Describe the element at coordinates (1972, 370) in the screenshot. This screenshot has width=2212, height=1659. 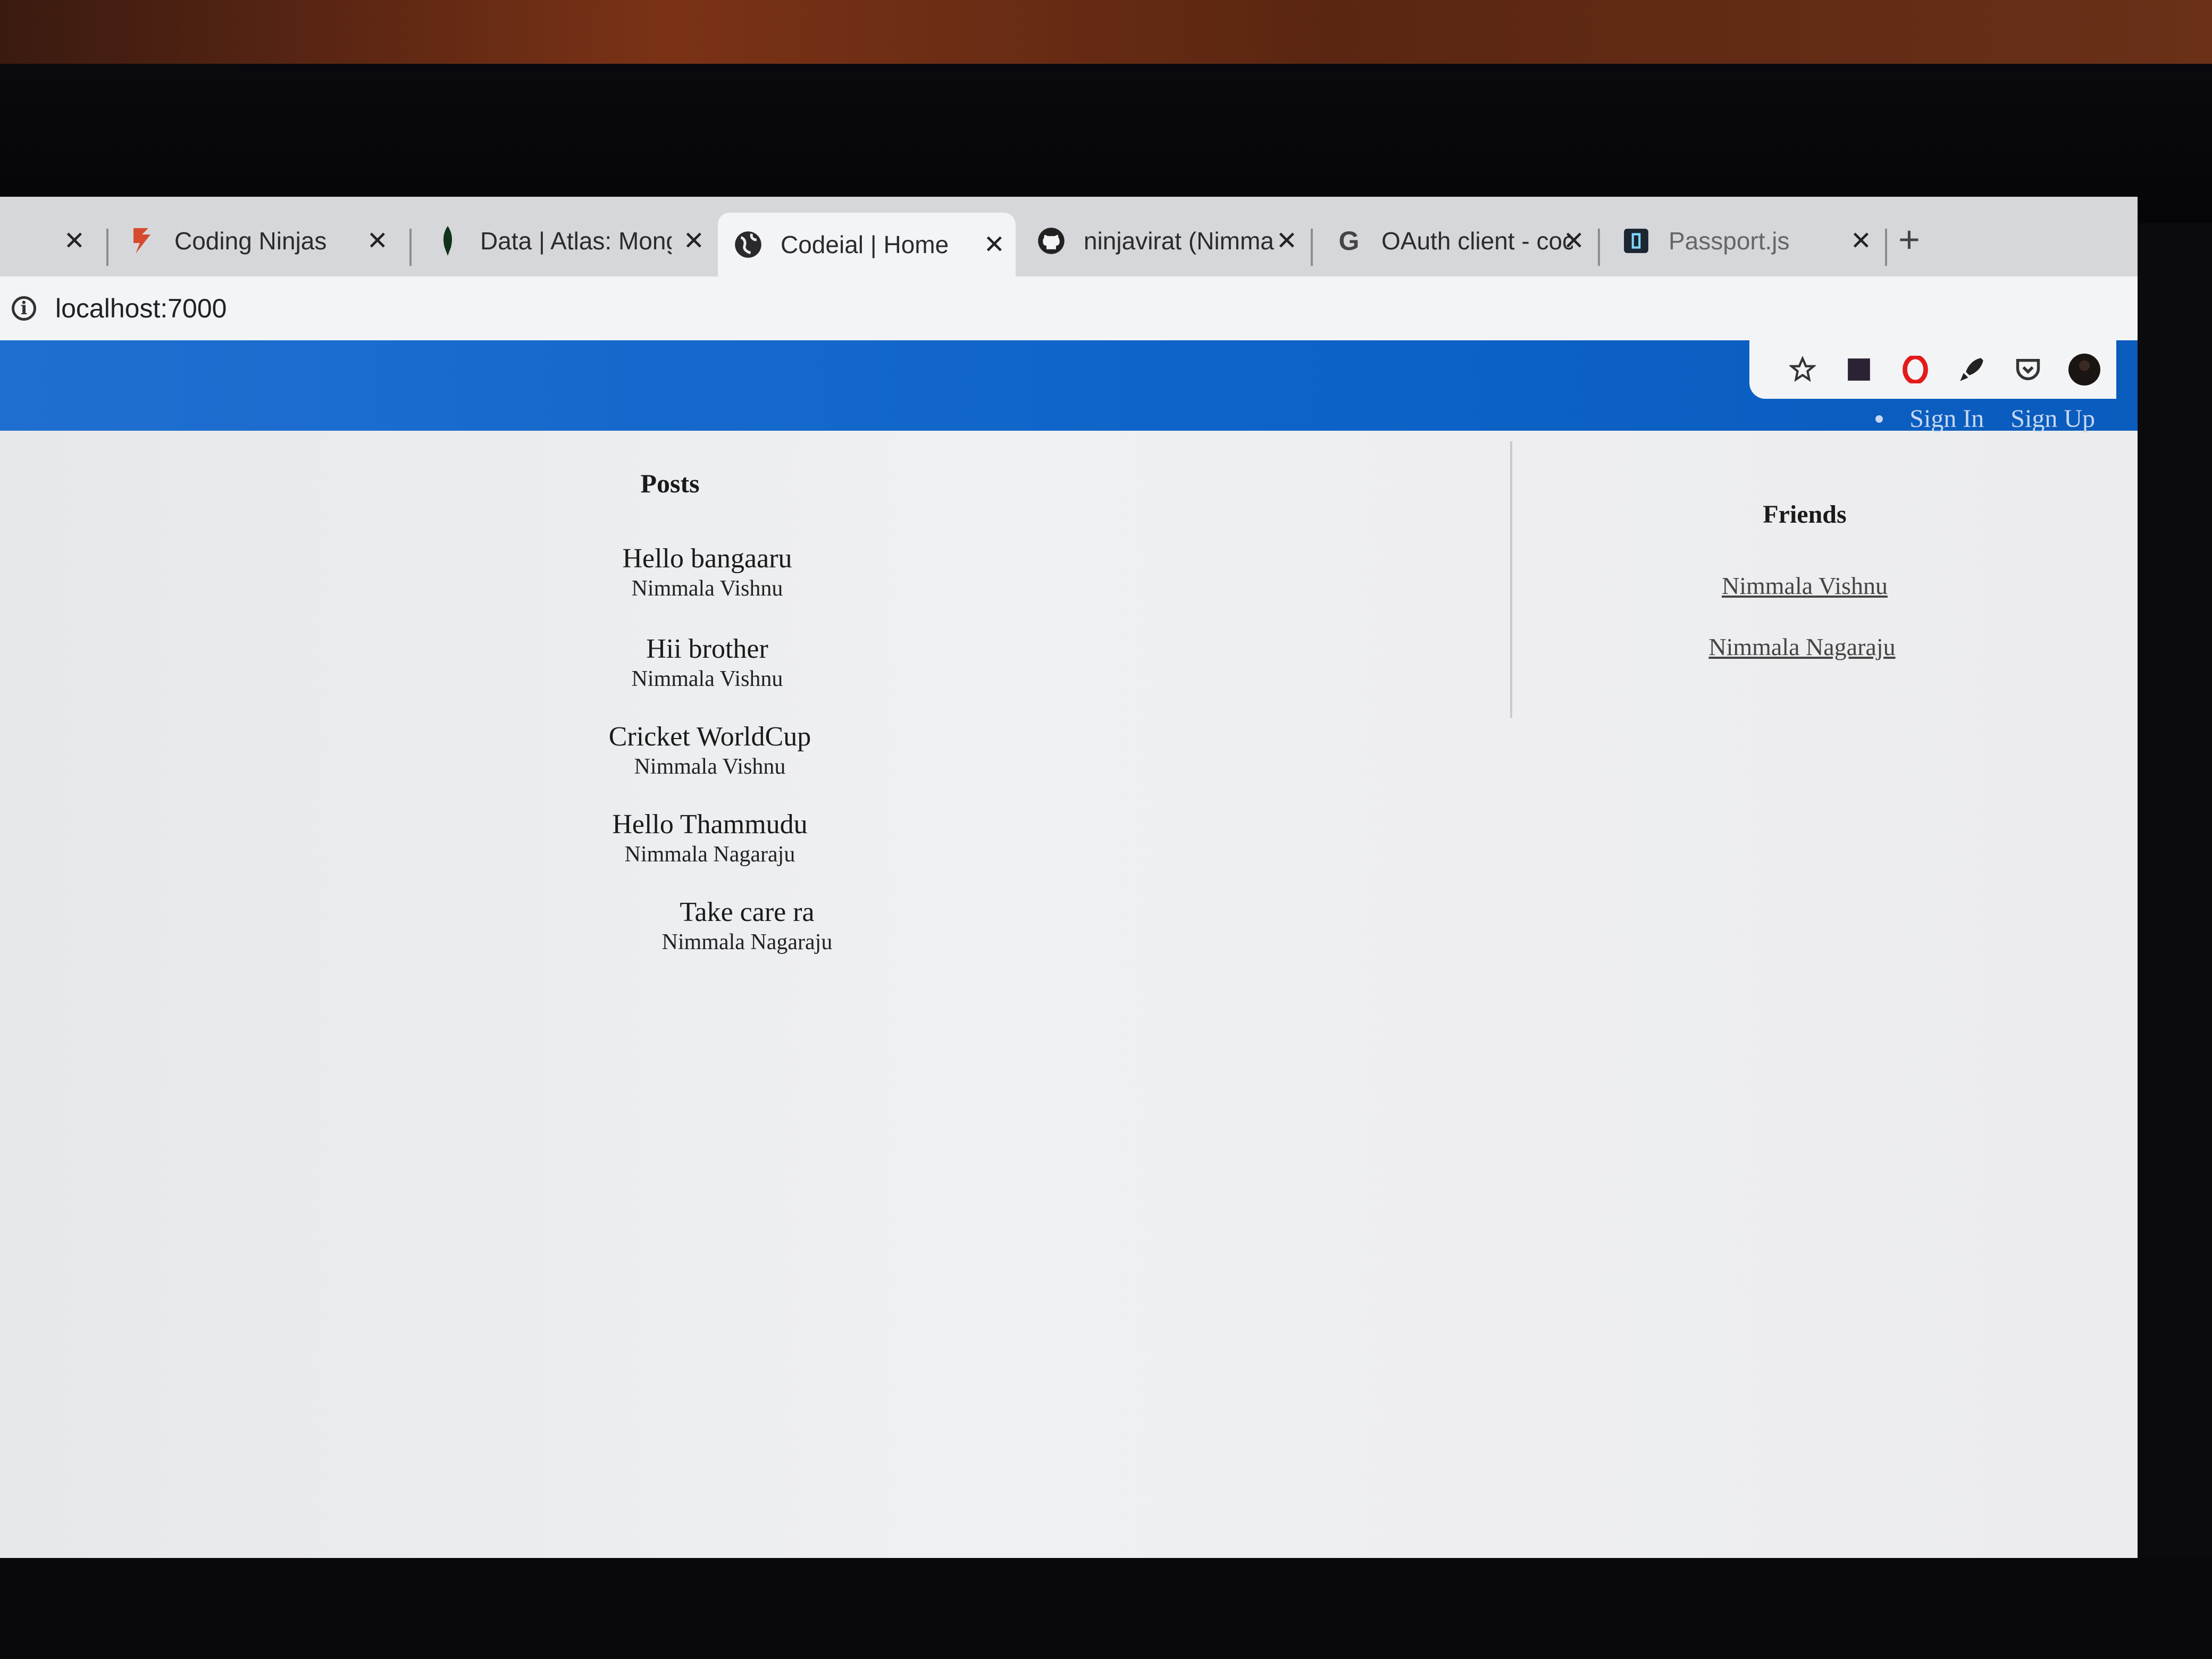
I see `rocket-icon` at that location.